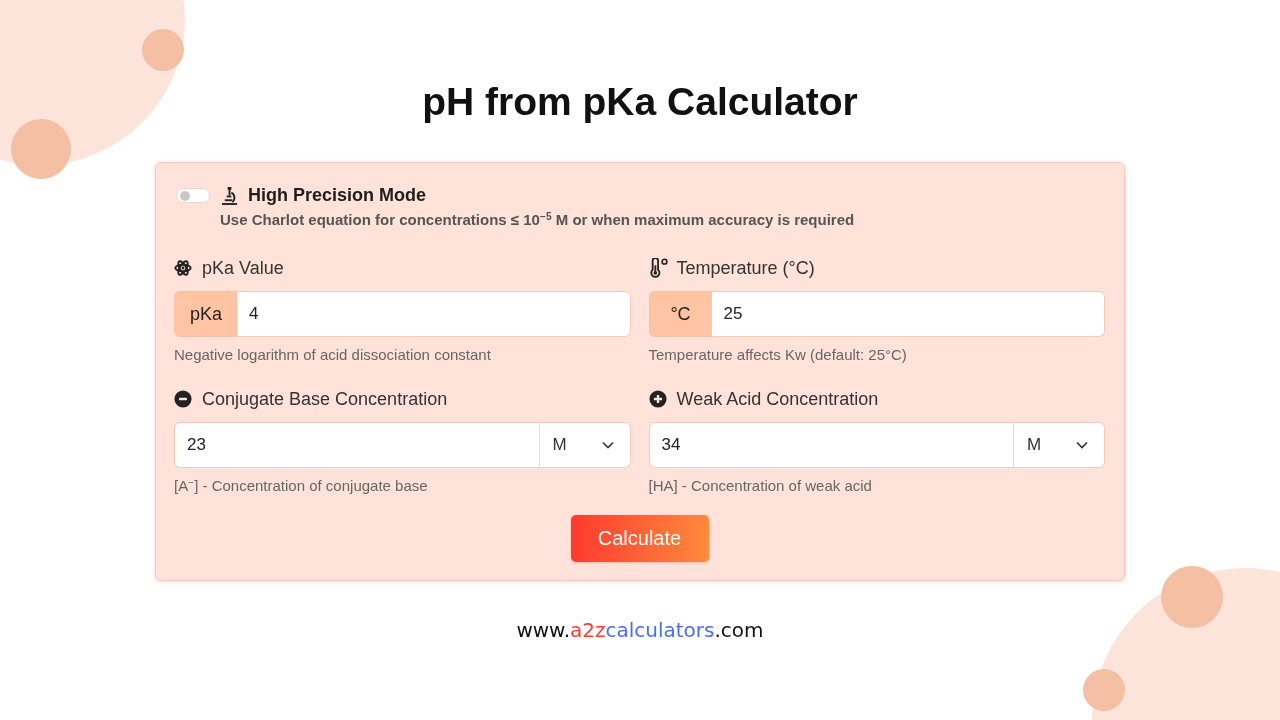  Describe the element at coordinates (183, 399) in the screenshot. I see `minus-circle-icon` at that location.